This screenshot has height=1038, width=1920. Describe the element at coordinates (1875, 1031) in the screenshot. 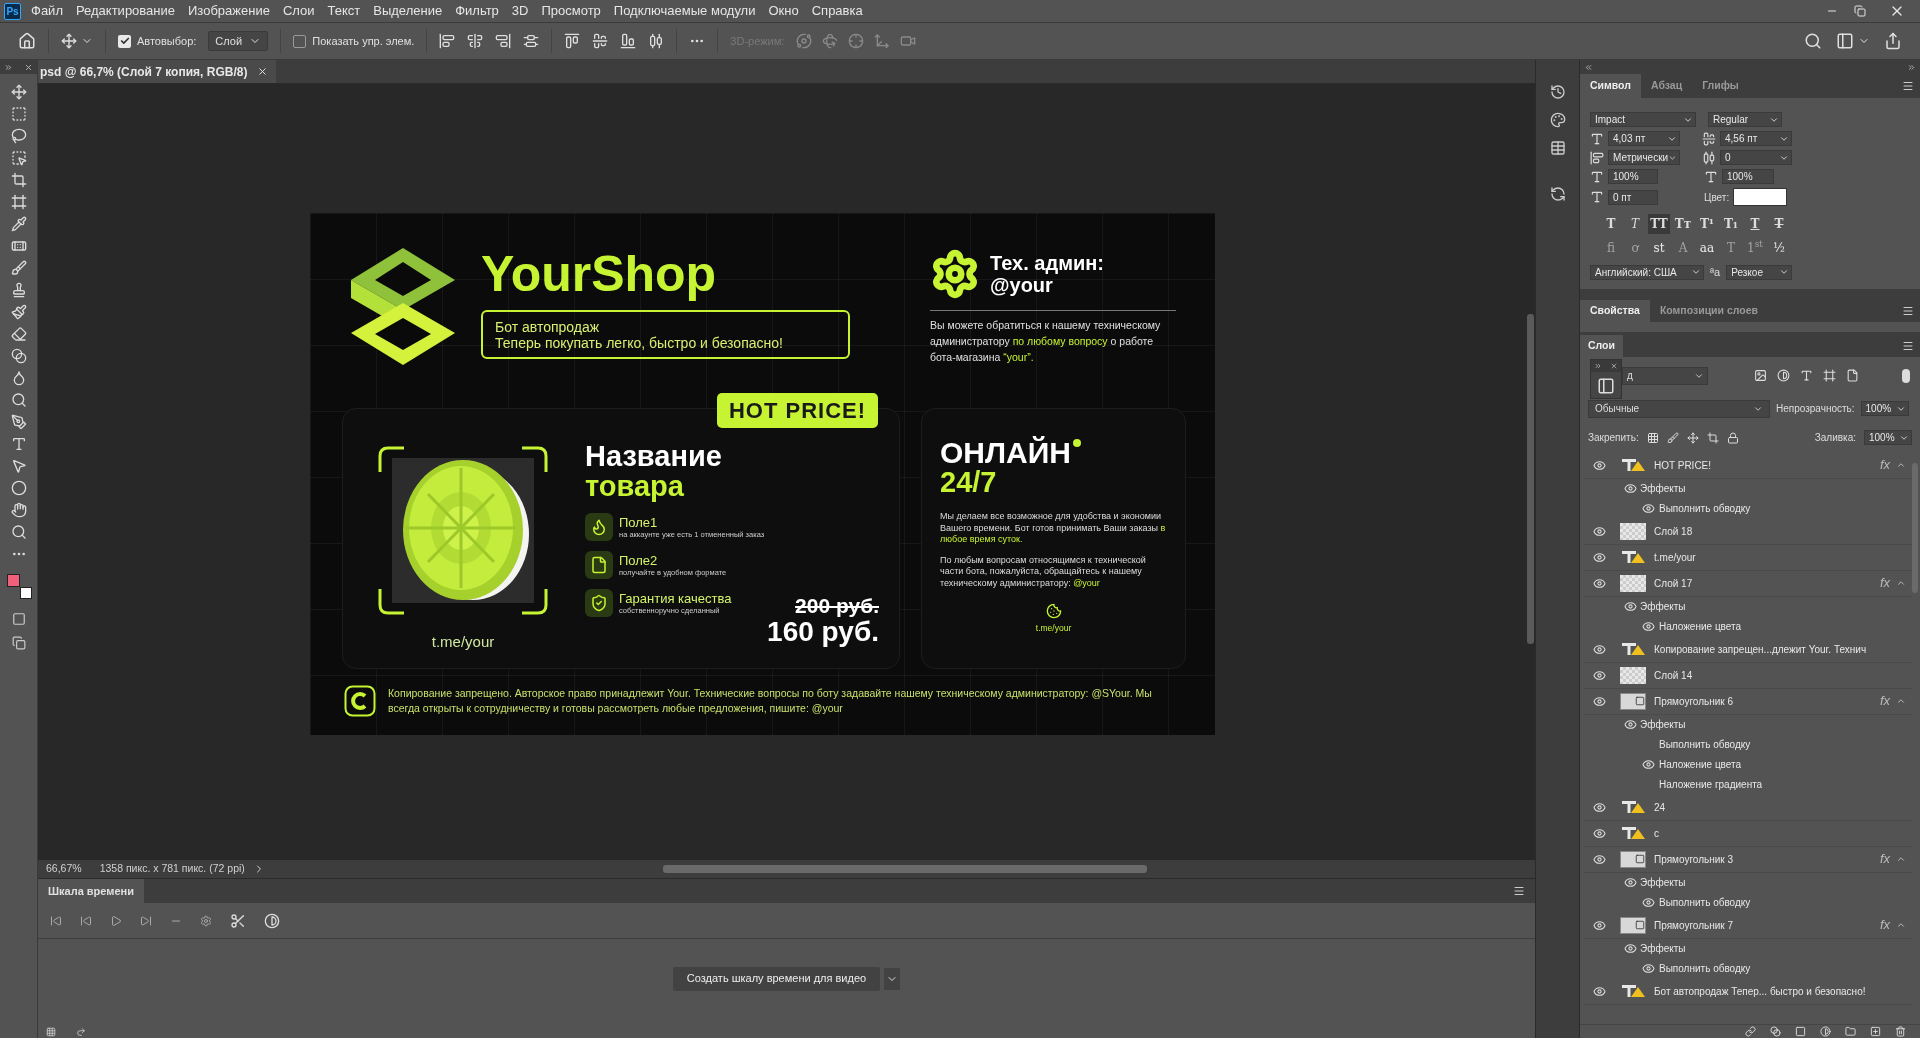

I see `new-layer-icon` at that location.